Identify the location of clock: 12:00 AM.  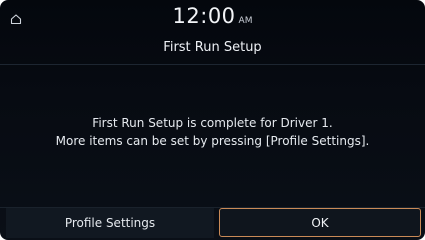
(212, 16).